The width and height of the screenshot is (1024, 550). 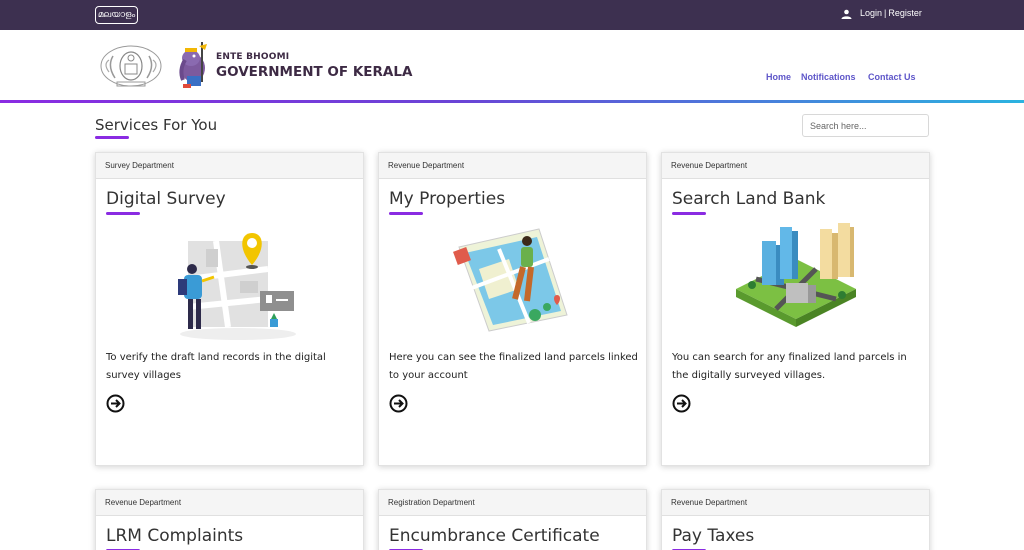 What do you see at coordinates (892, 77) in the screenshot?
I see `nav-contact-link: Contact Us` at bounding box center [892, 77].